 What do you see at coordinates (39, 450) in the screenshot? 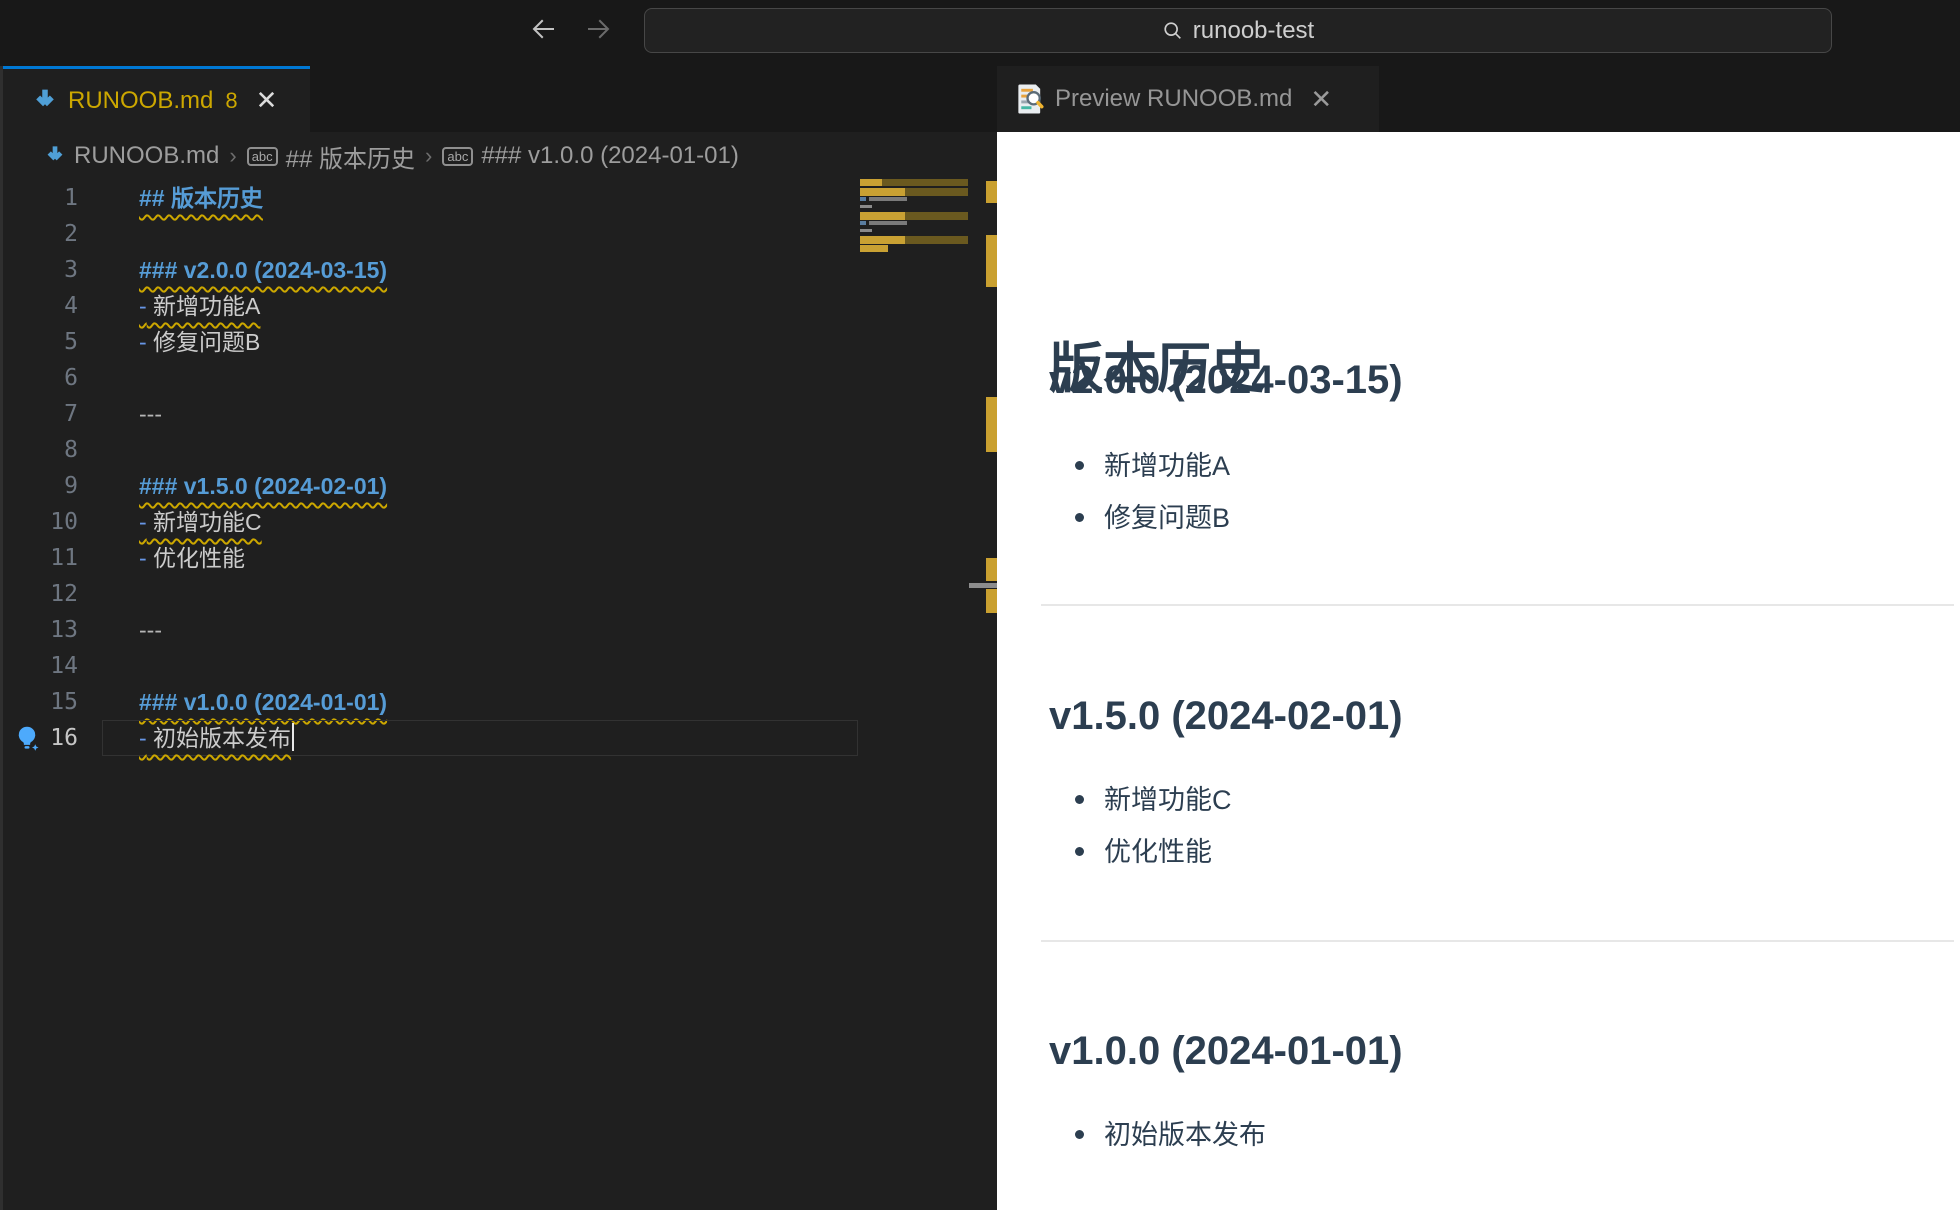
I see `line-number: 8` at bounding box center [39, 450].